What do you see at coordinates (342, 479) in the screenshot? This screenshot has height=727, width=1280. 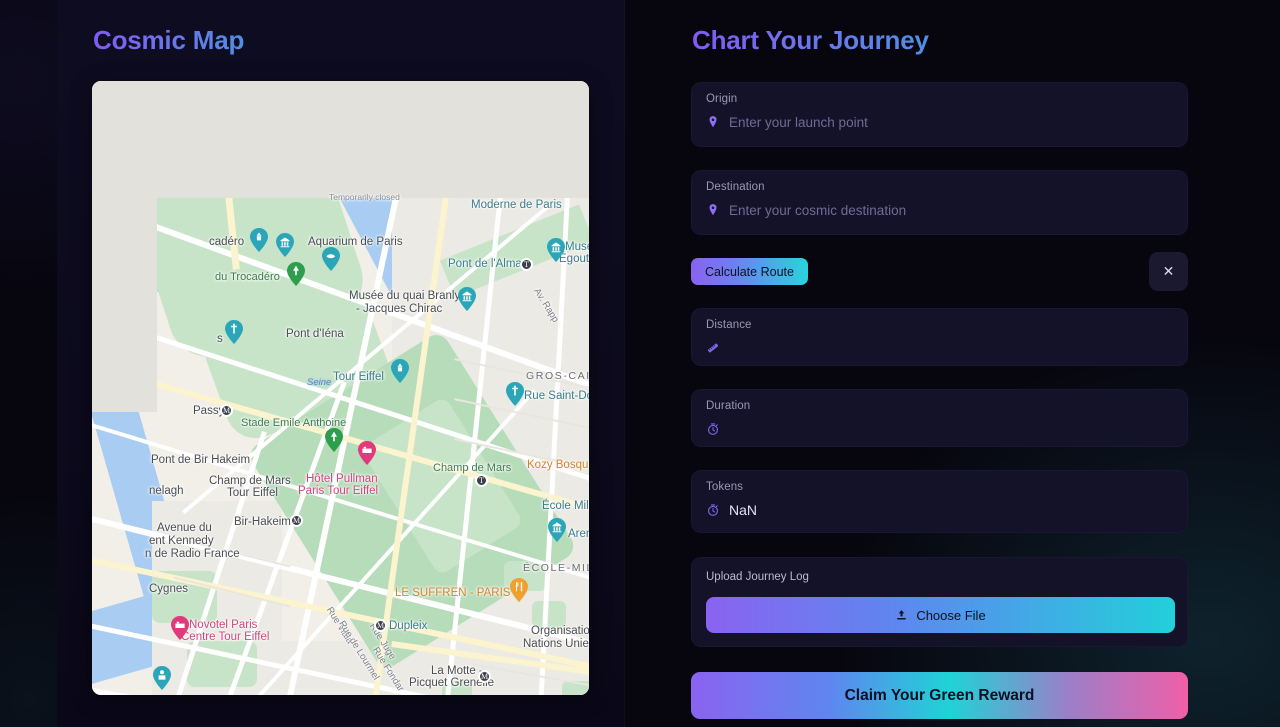 I see `map-label: Hôtel Pullman` at bounding box center [342, 479].